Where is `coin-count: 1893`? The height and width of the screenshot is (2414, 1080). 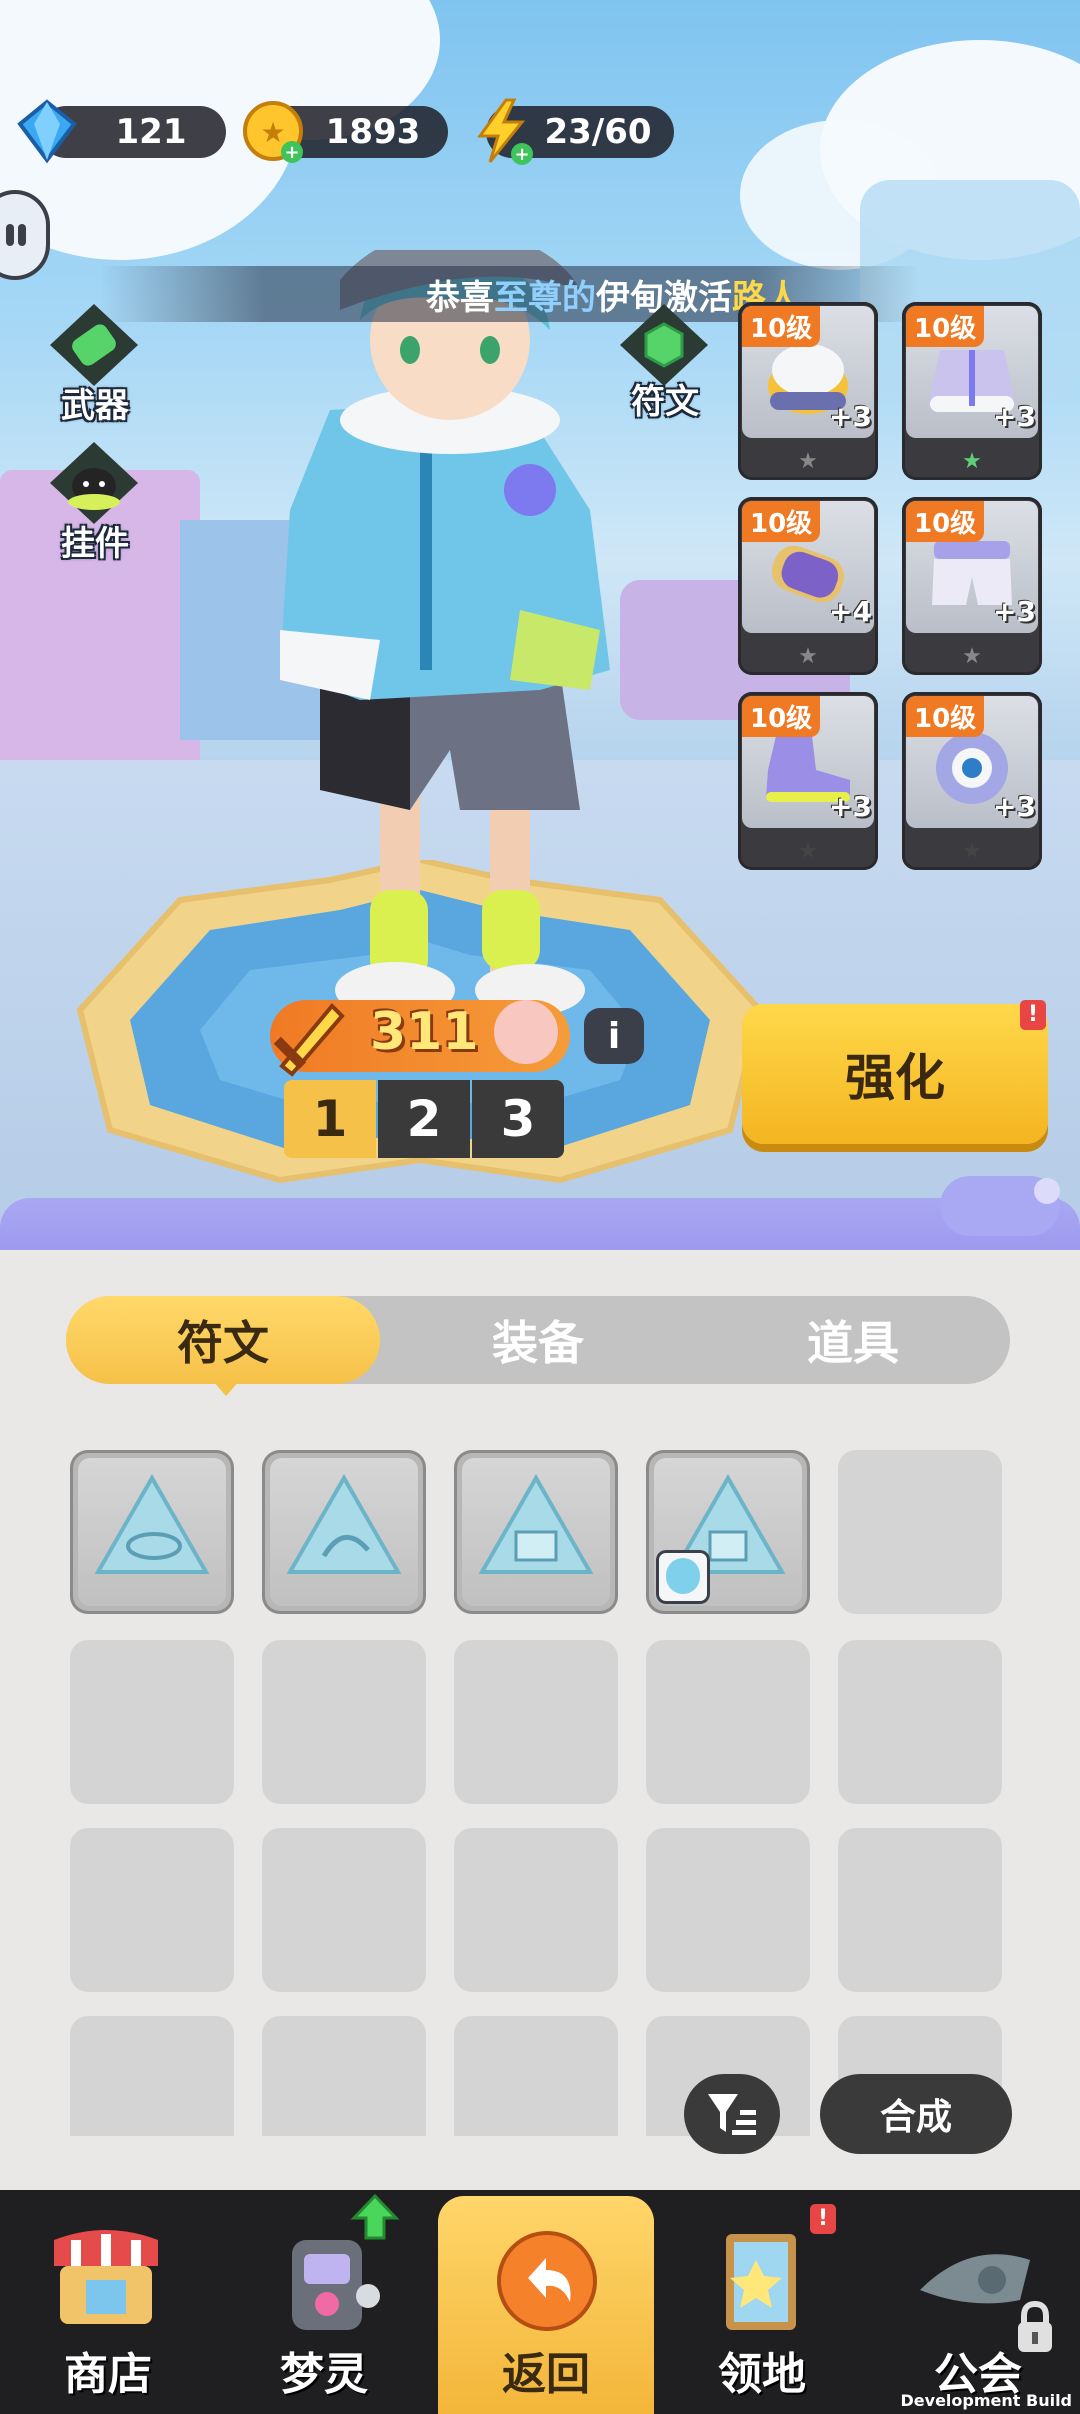
coin-count: 1893 is located at coordinates (373, 132).